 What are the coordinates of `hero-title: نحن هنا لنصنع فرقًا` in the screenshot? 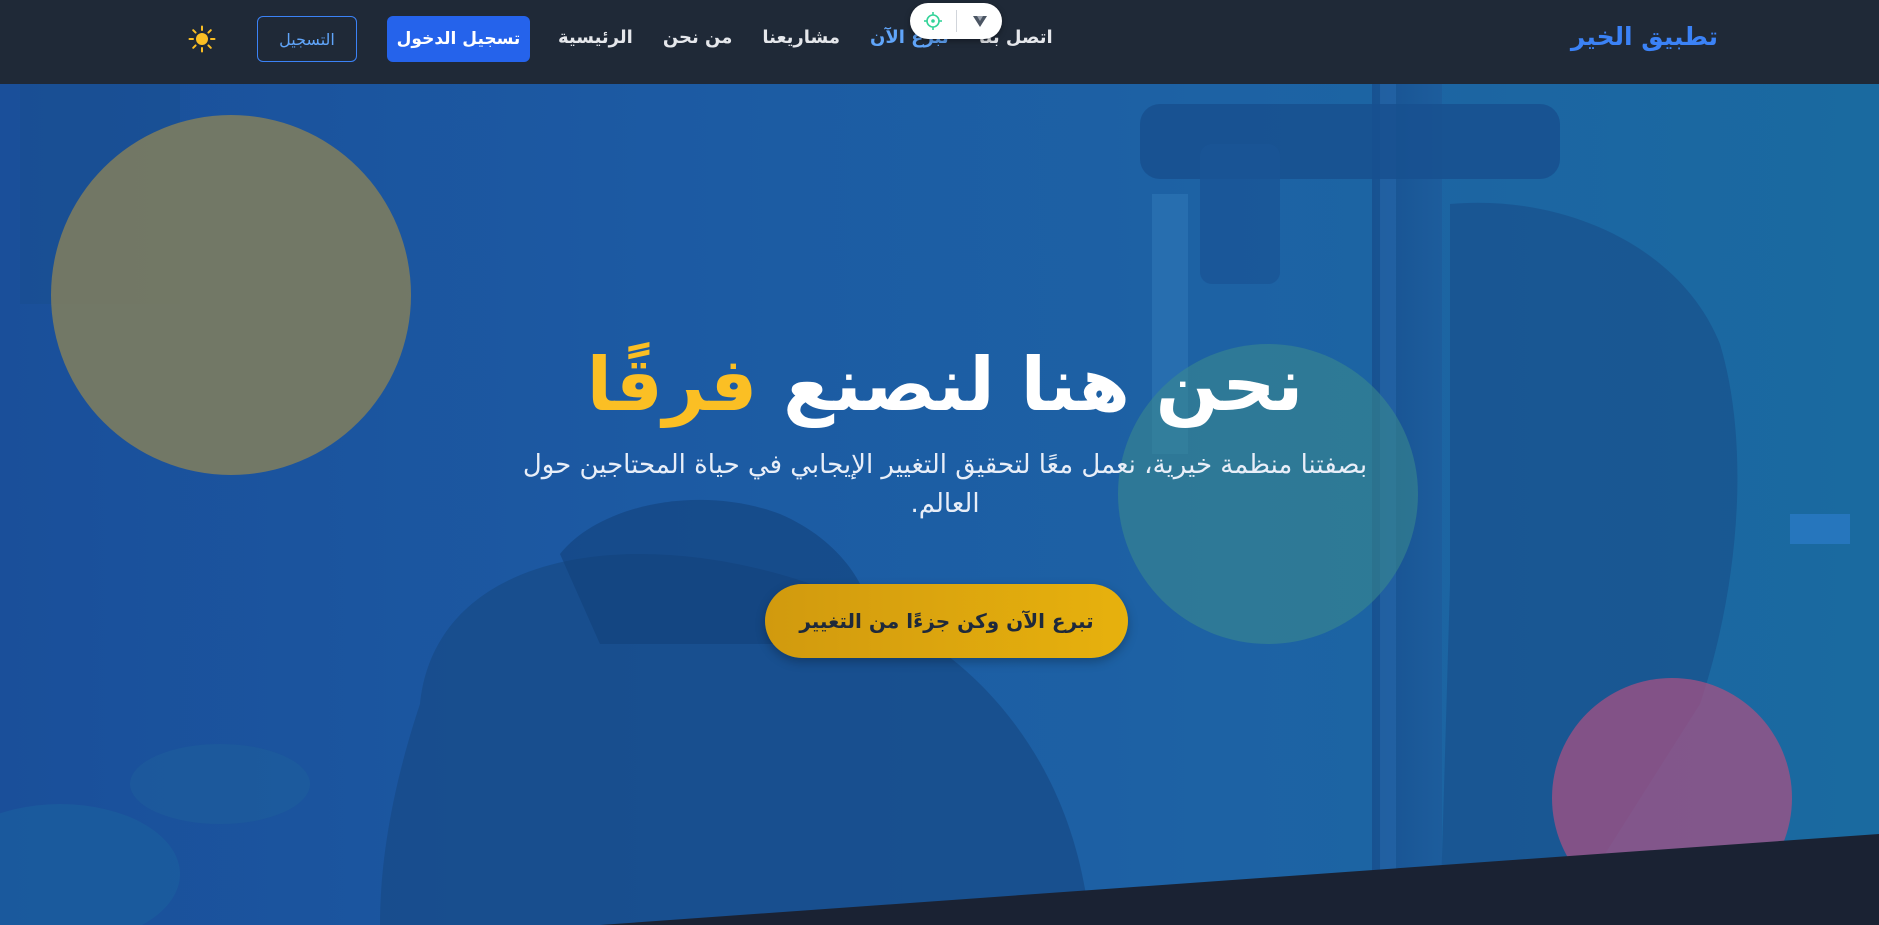 It's located at (945, 385).